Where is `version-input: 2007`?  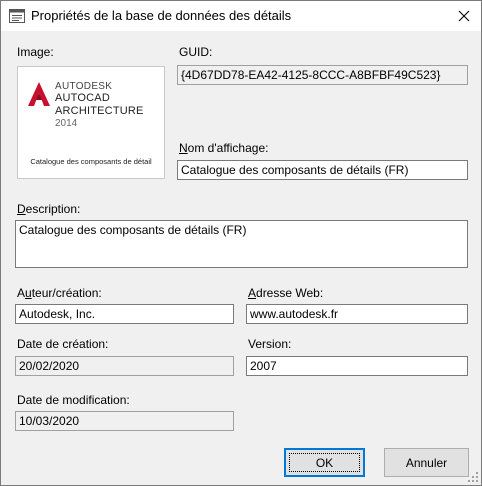 version-input: 2007 is located at coordinates (357, 366).